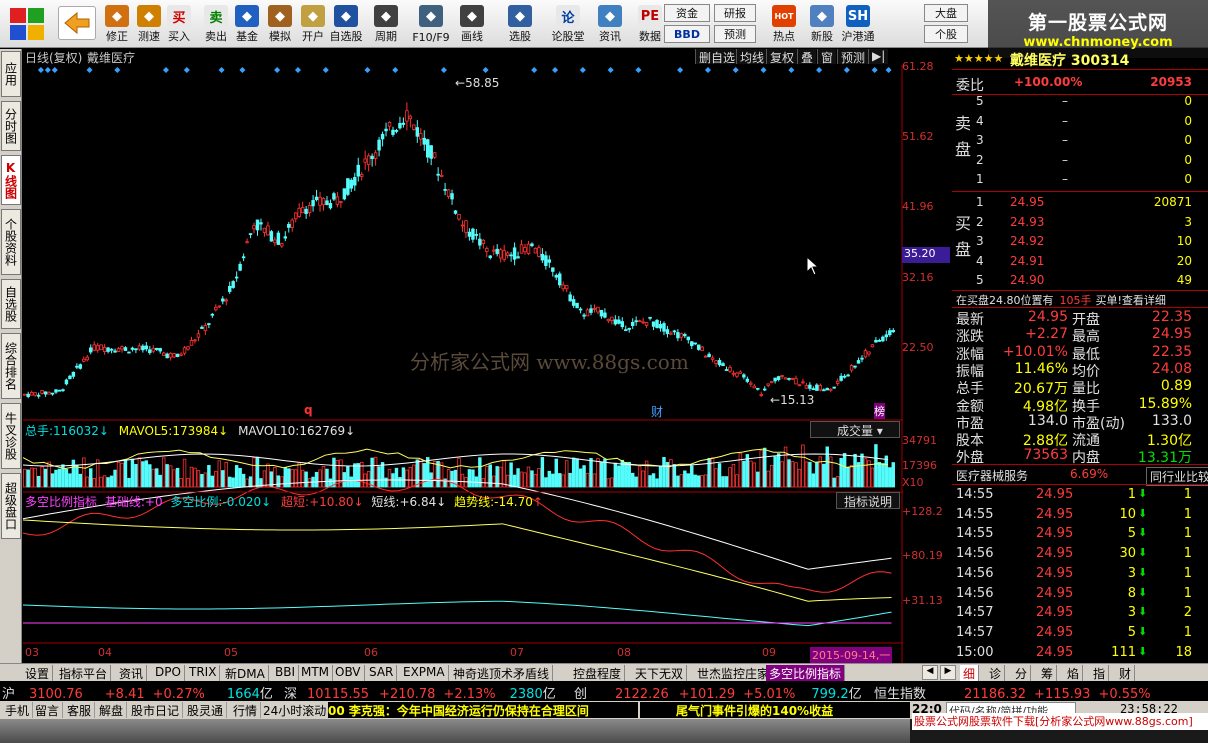  Describe the element at coordinates (472, 24) in the screenshot. I see `画线-toolbar-button: ◆ 画线` at that location.